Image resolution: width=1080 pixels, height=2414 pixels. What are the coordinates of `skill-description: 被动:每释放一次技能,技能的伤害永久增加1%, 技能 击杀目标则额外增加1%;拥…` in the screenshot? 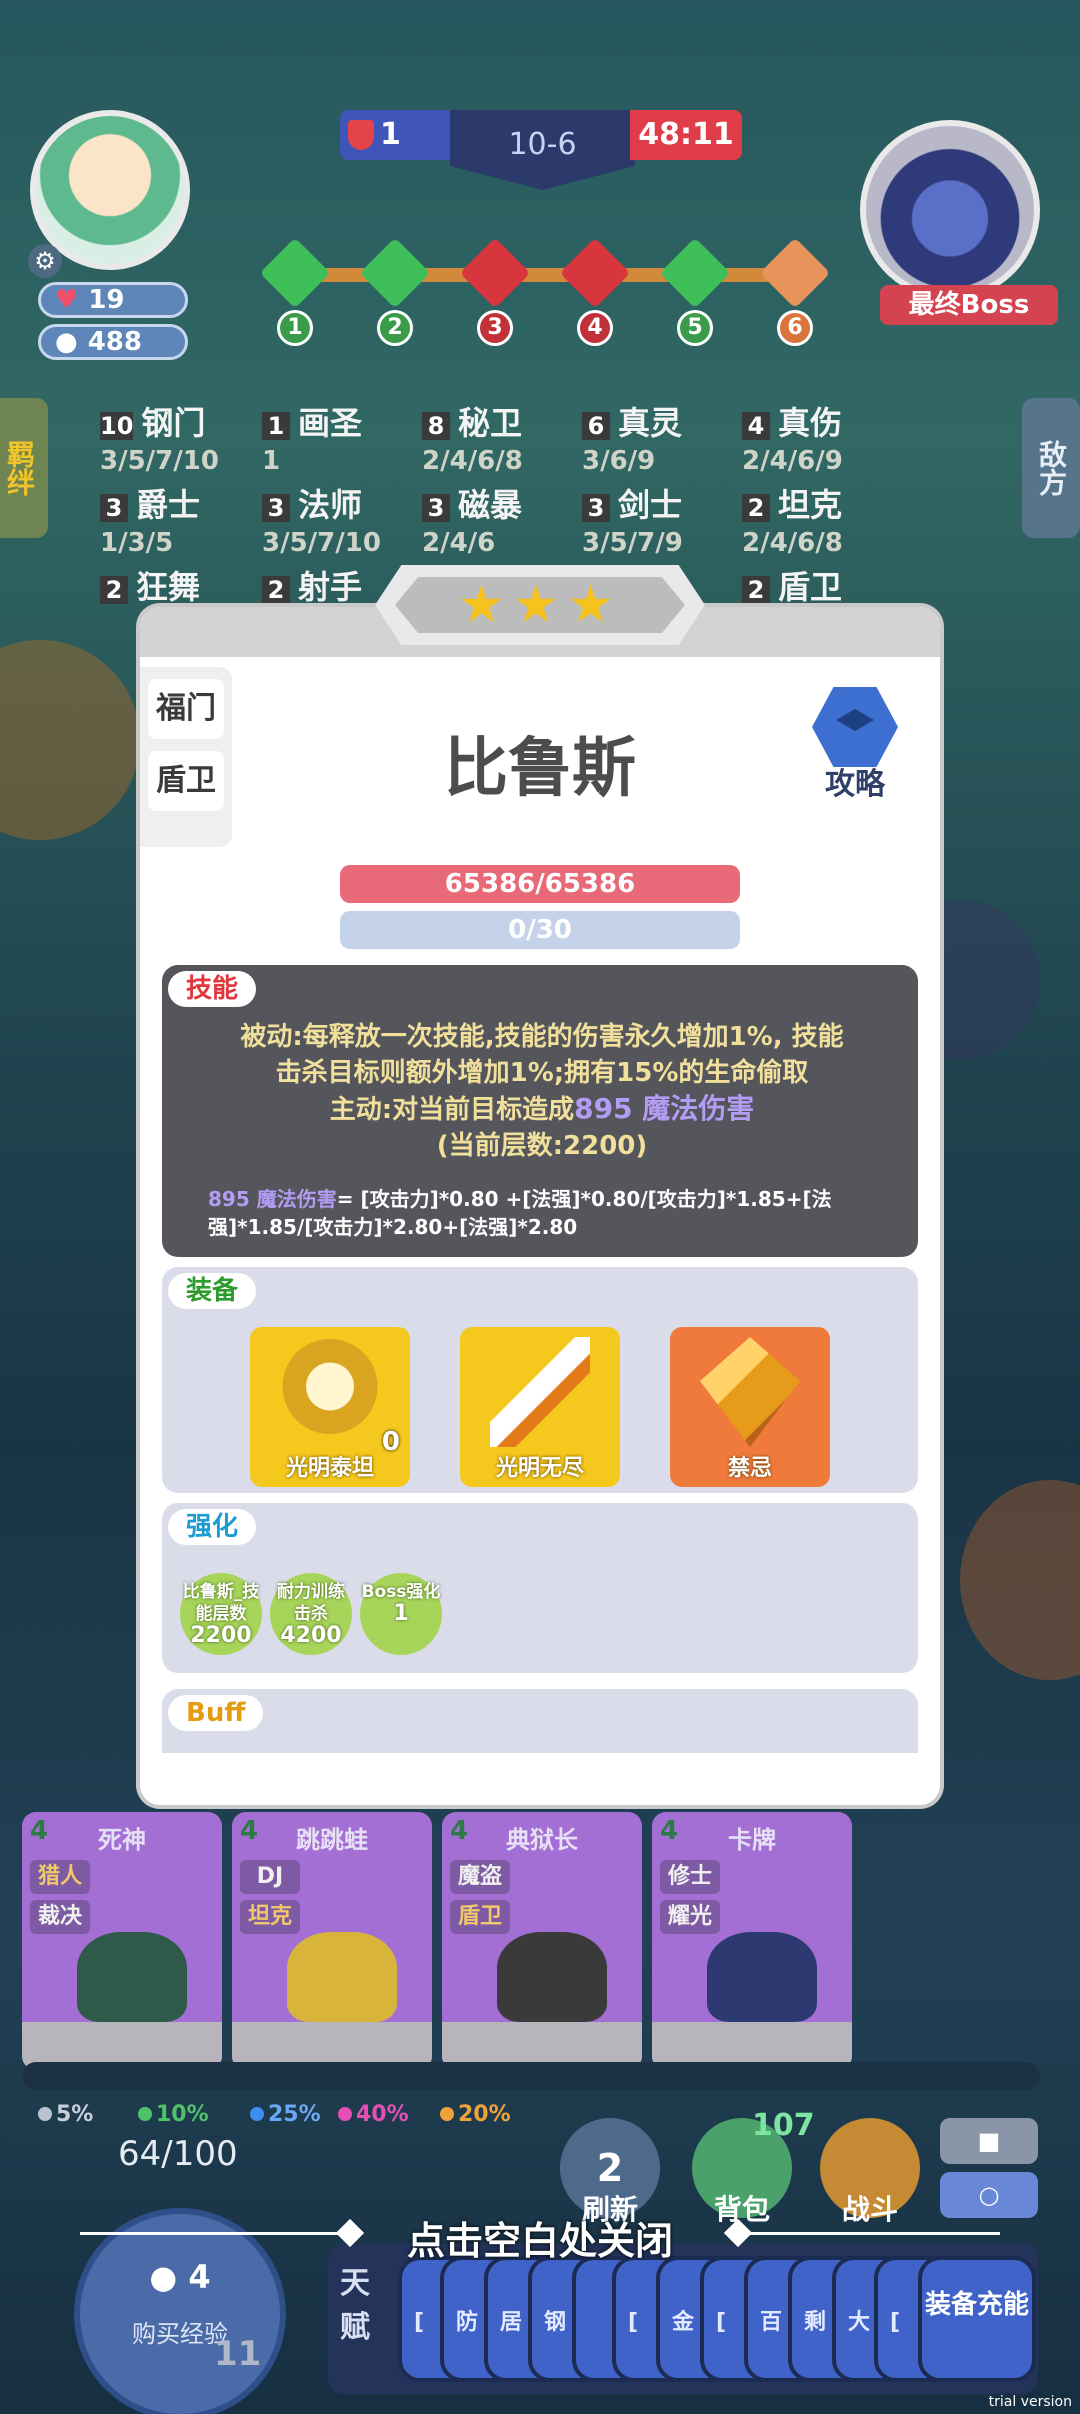 It's located at (542, 1091).